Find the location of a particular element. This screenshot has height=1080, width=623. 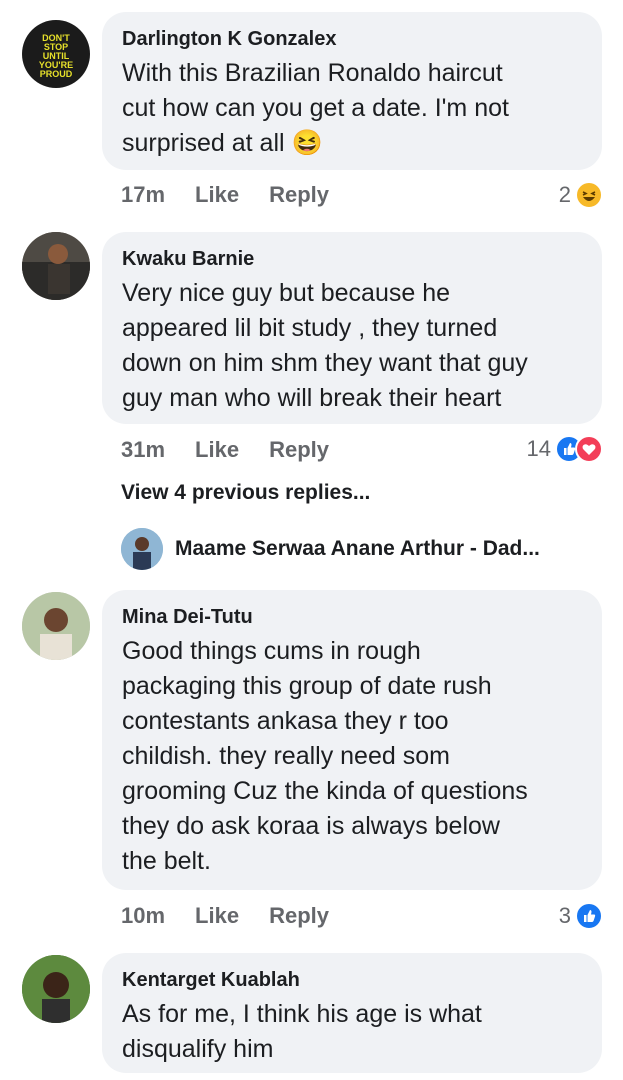

avatar: DON'T STOP UNTIL YOU'RE PROUD is located at coordinates (56, 54).